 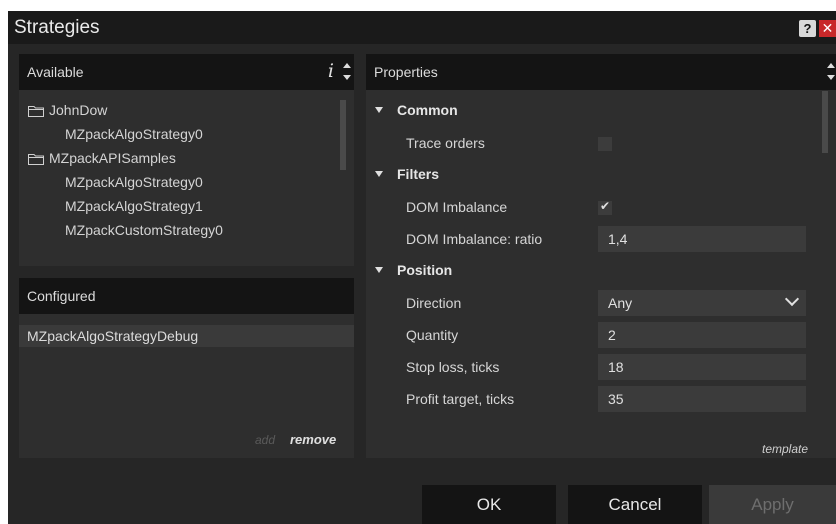 I want to click on stop-loss-value: 18, so click(x=616, y=367).